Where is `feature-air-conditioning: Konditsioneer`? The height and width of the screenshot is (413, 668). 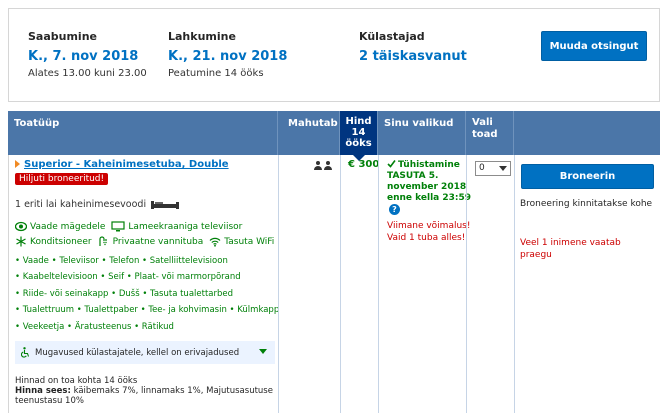 feature-air-conditioning: Konditsioneer is located at coordinates (53, 241).